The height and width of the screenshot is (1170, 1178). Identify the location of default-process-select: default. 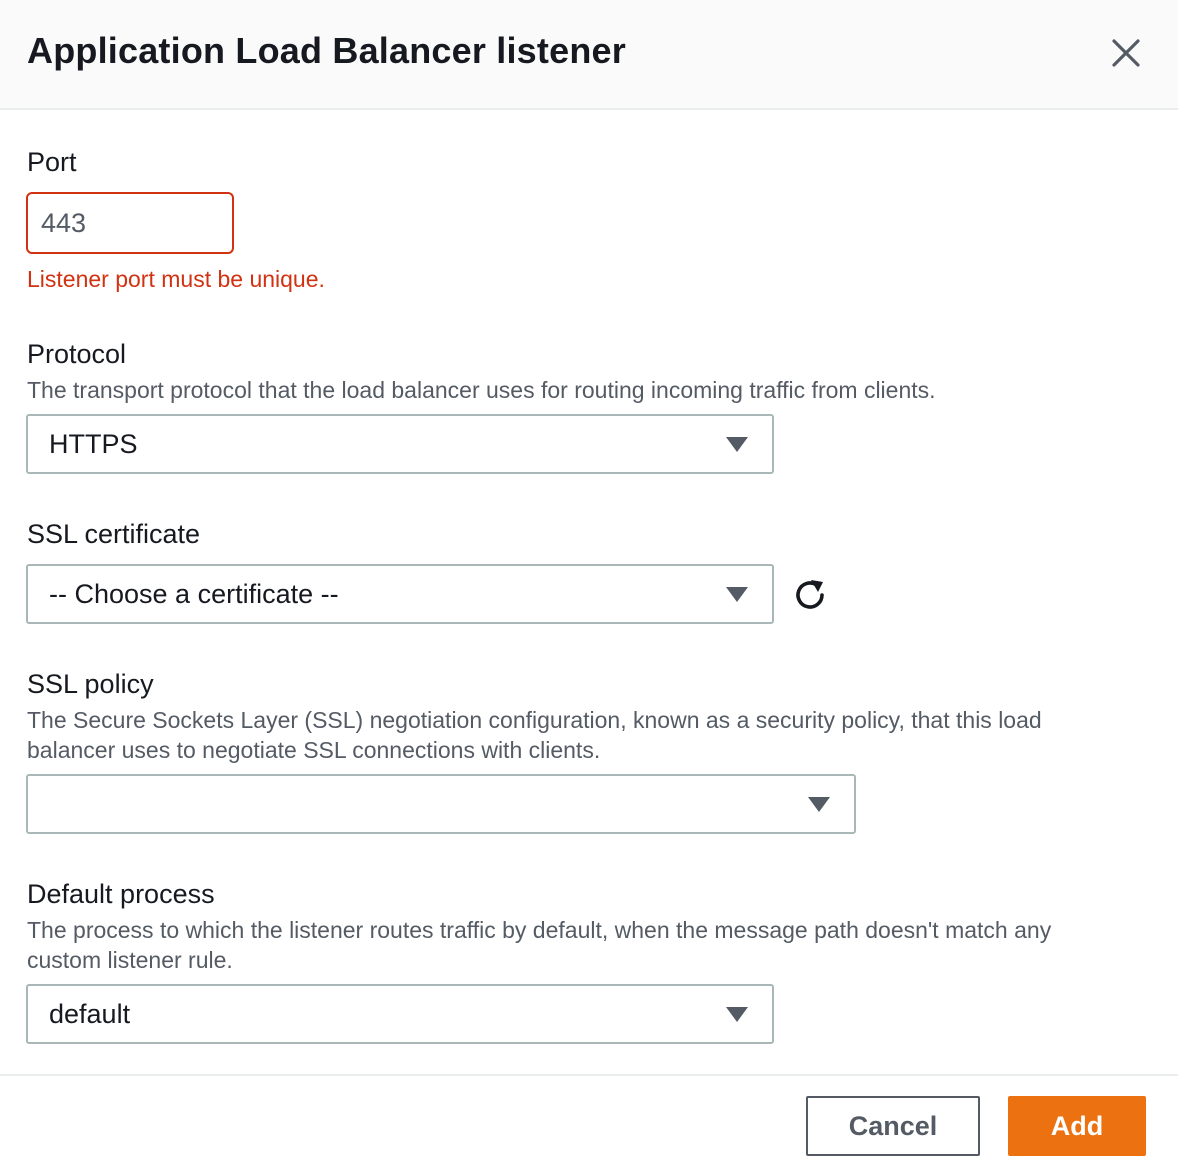
(400, 1014).